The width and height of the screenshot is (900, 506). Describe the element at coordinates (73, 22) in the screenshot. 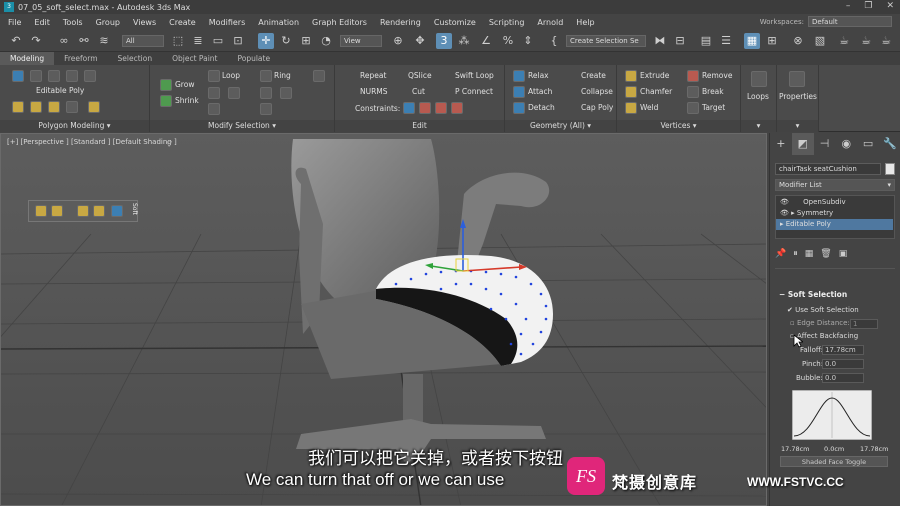

I see `menu-tools: Tools` at that location.